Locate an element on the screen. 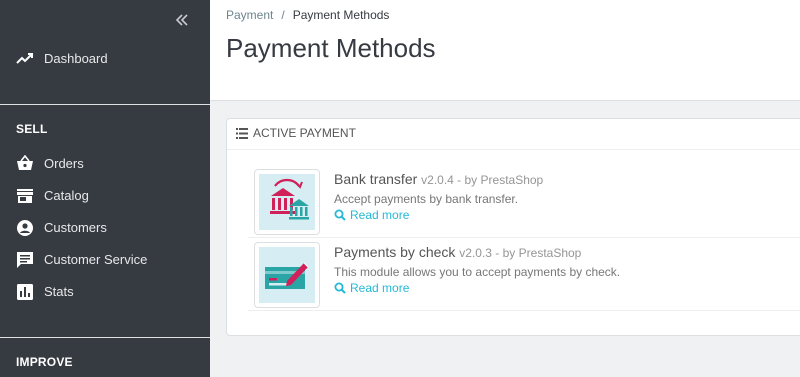 The height and width of the screenshot is (377, 800). module-name: Payments by check v2.0.3 - by PrestaShop is located at coordinates (457, 252).